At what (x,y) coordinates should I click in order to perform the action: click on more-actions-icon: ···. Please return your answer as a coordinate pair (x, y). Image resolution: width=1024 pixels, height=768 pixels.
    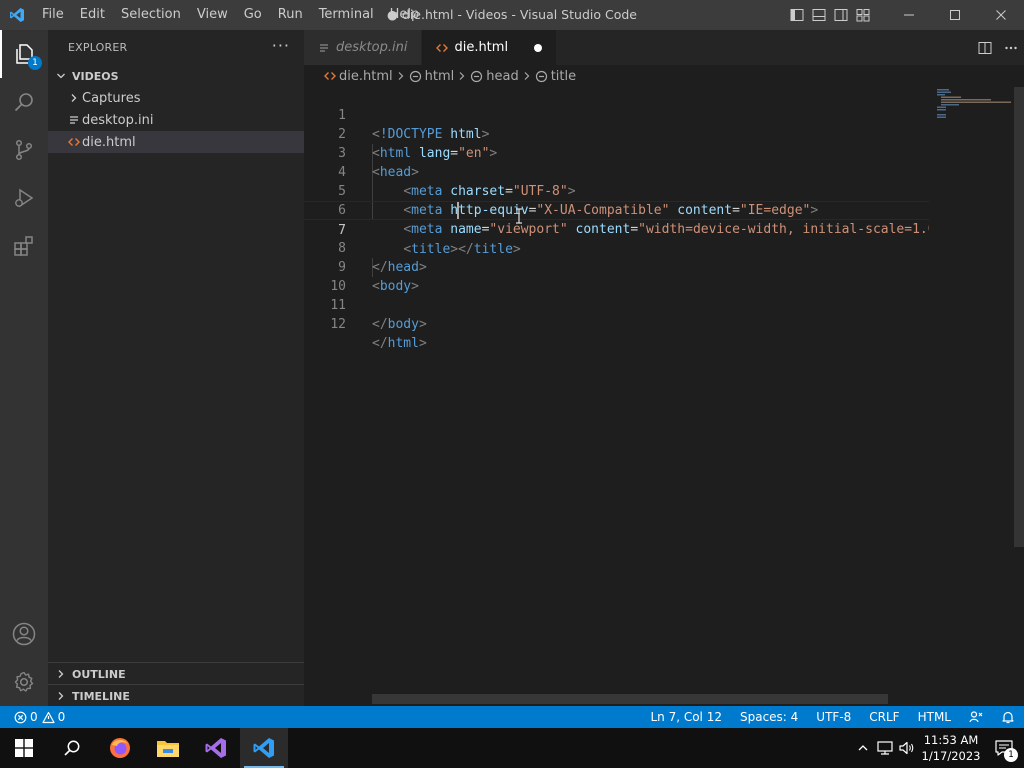
    Looking at the image, I should click on (281, 45).